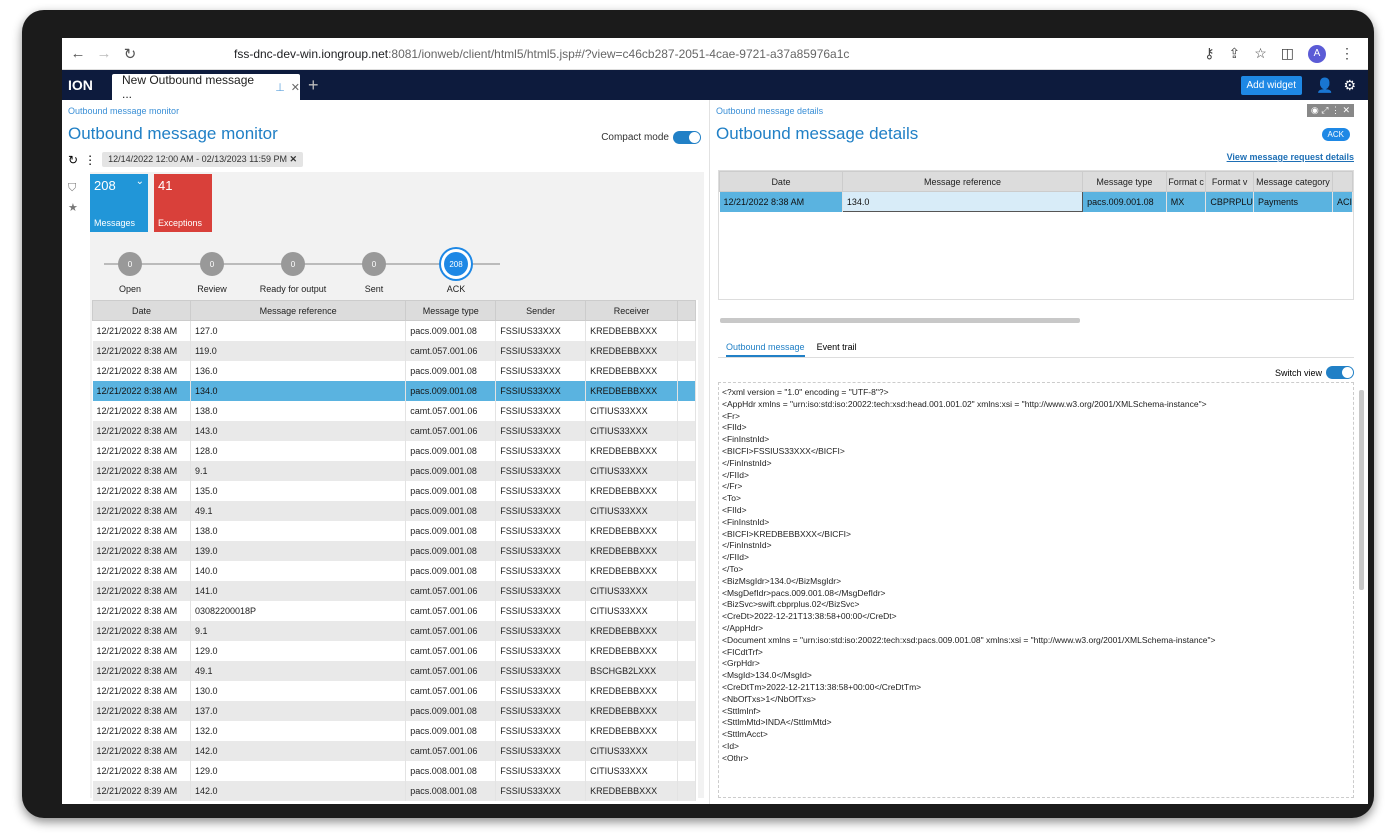  I want to click on view-request-link: View message request details, so click(1290, 157).